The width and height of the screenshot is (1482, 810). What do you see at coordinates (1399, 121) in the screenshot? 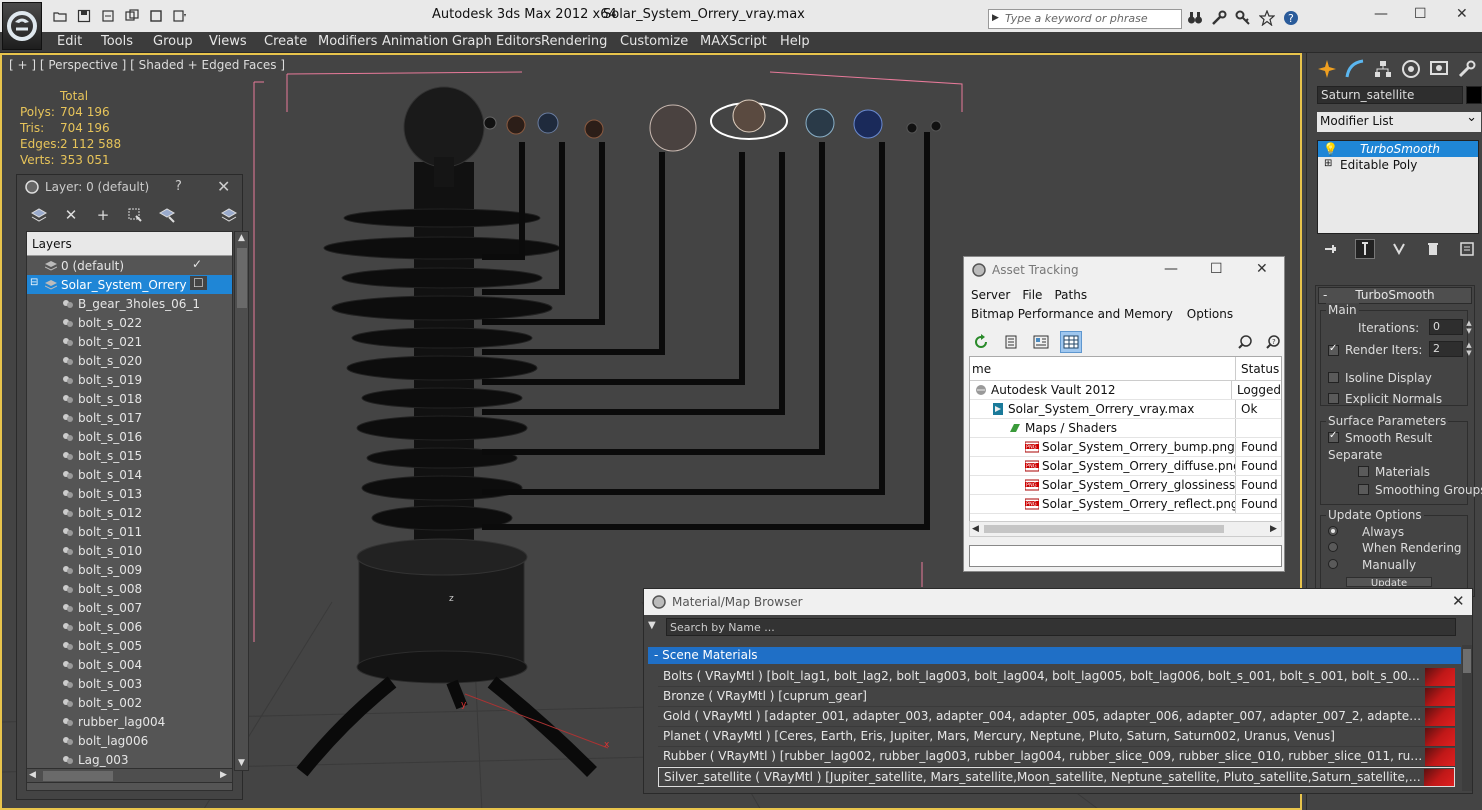
I see `modifier-list-dropdown: Modifier List` at bounding box center [1399, 121].